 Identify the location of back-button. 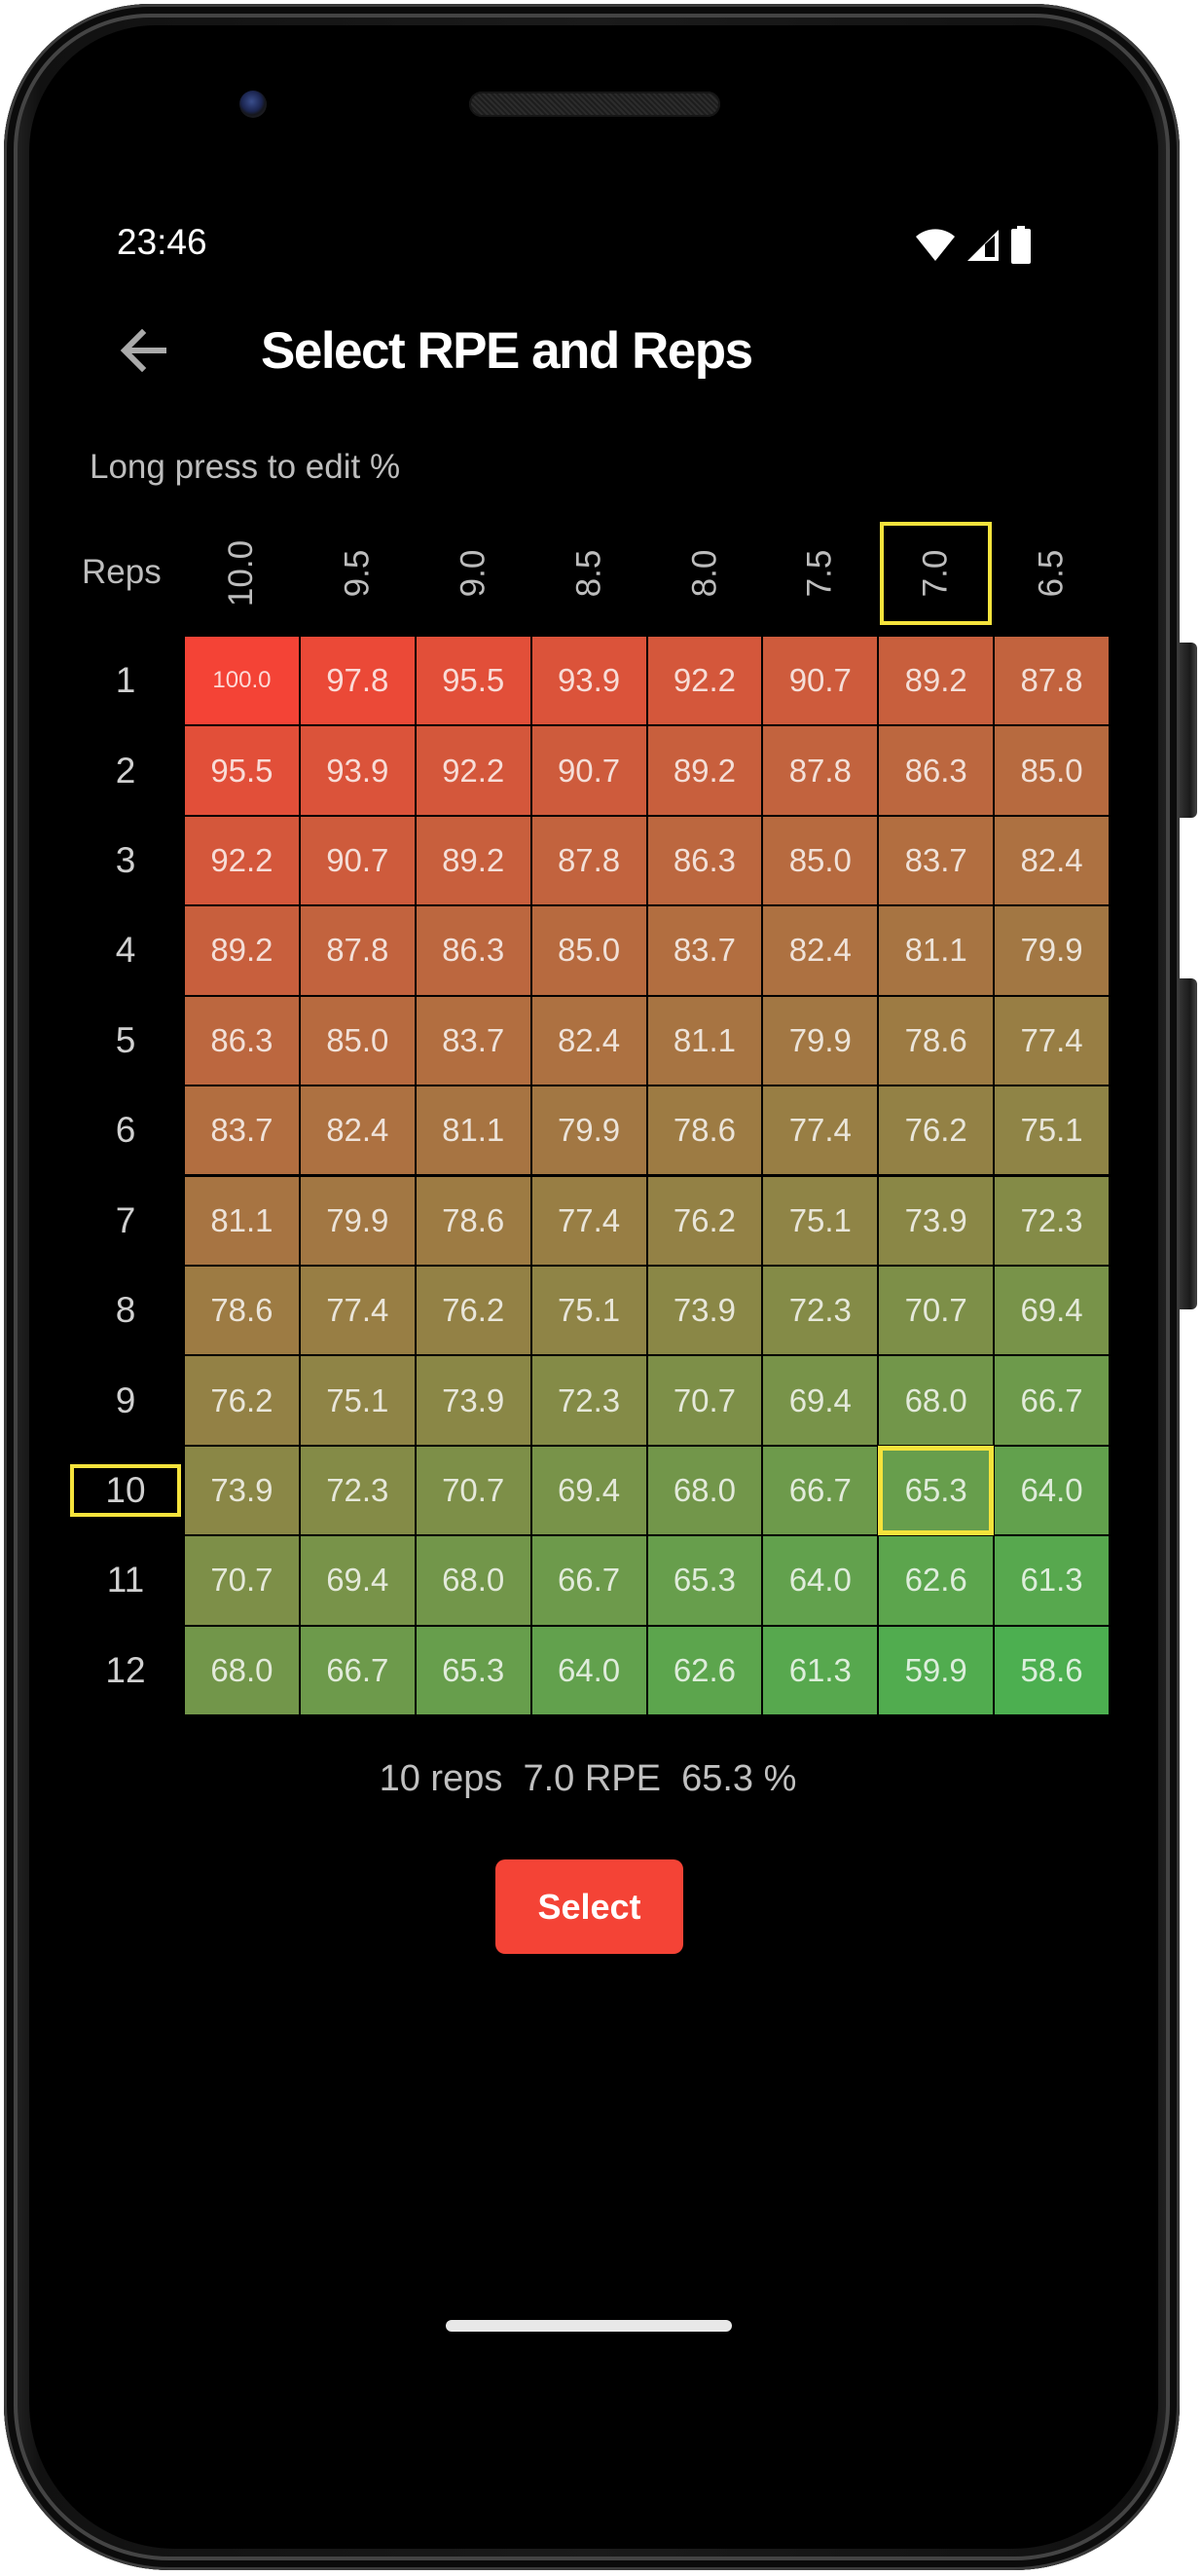
(144, 350).